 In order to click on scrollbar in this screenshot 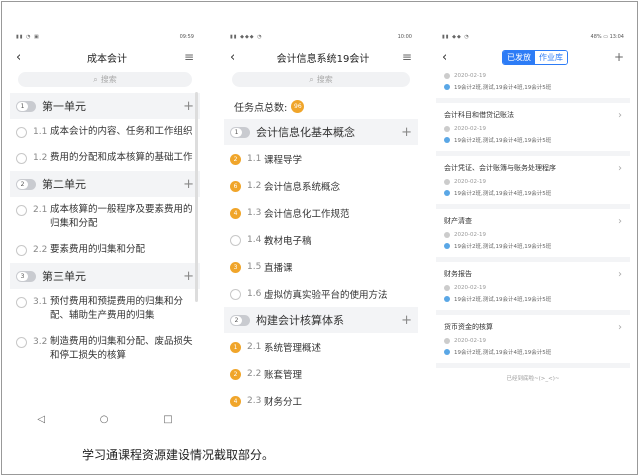, I will do `click(196, 197)`.